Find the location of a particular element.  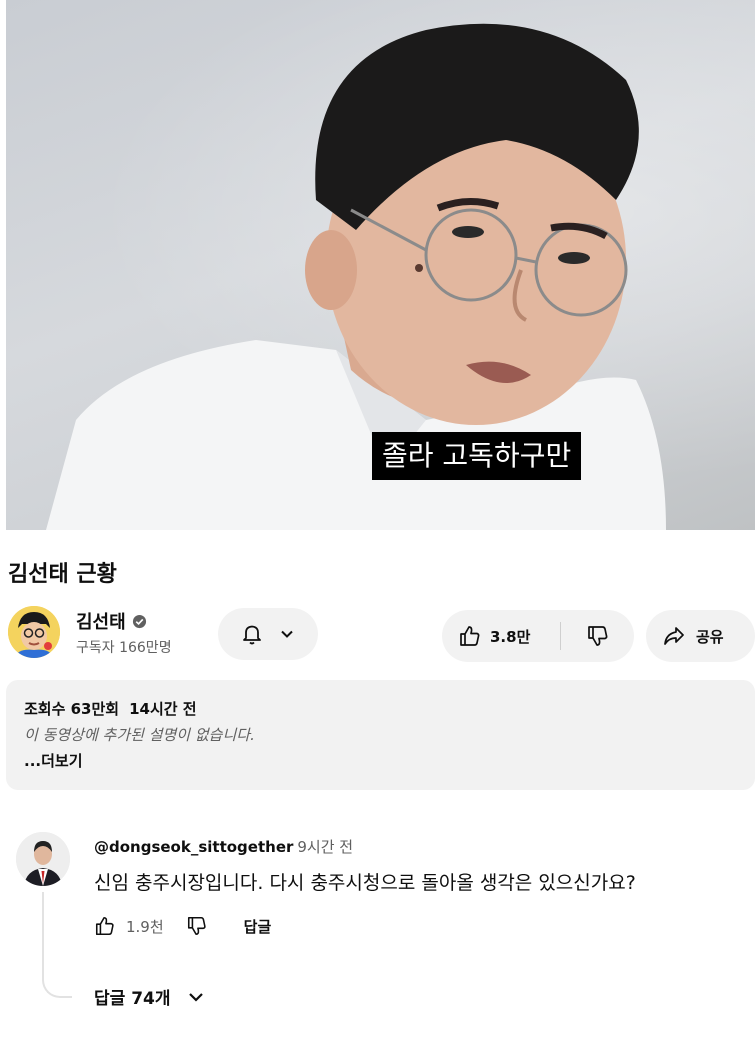

upload-time: 14시간 전 is located at coordinates (163, 709).